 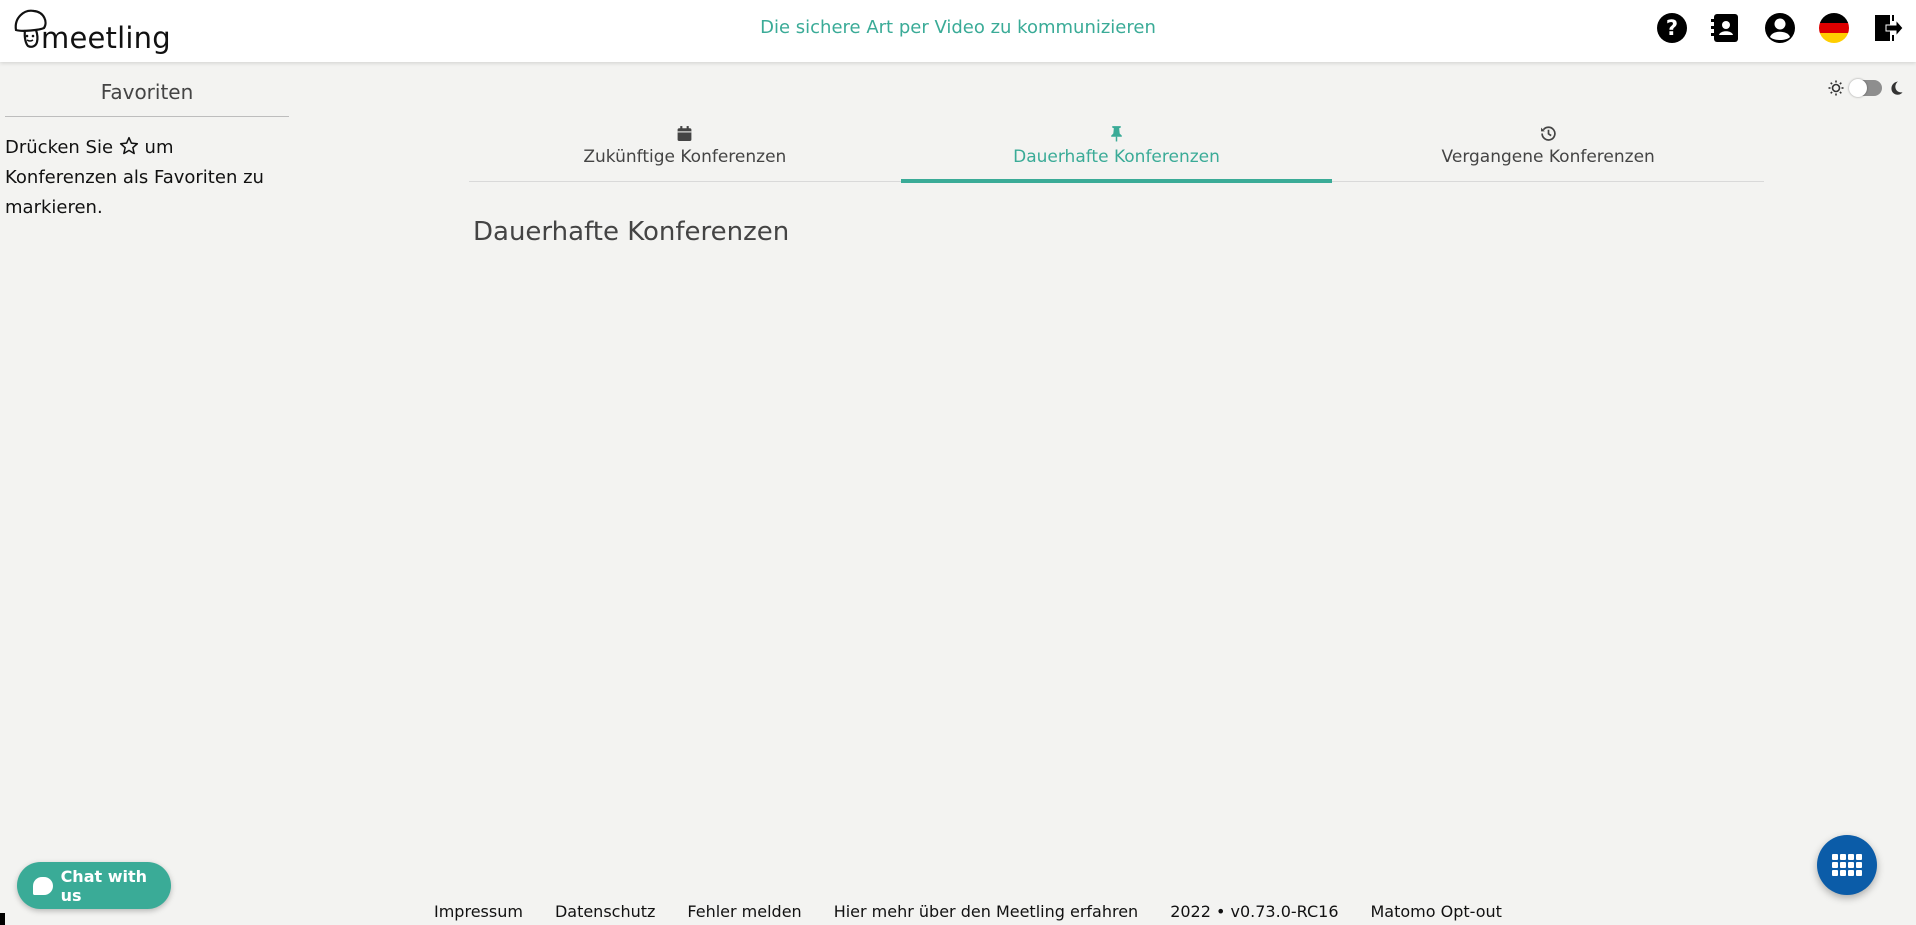 I want to click on calendar-icon, so click(x=684, y=133).